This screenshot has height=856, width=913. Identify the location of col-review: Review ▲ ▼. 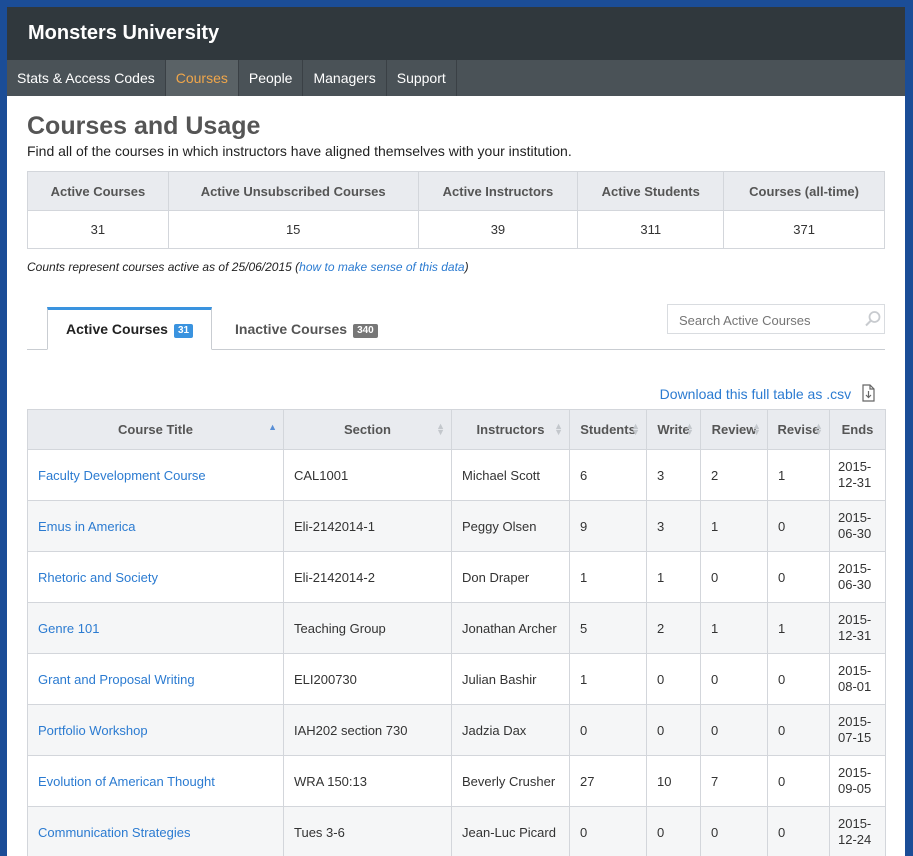
(734, 429).